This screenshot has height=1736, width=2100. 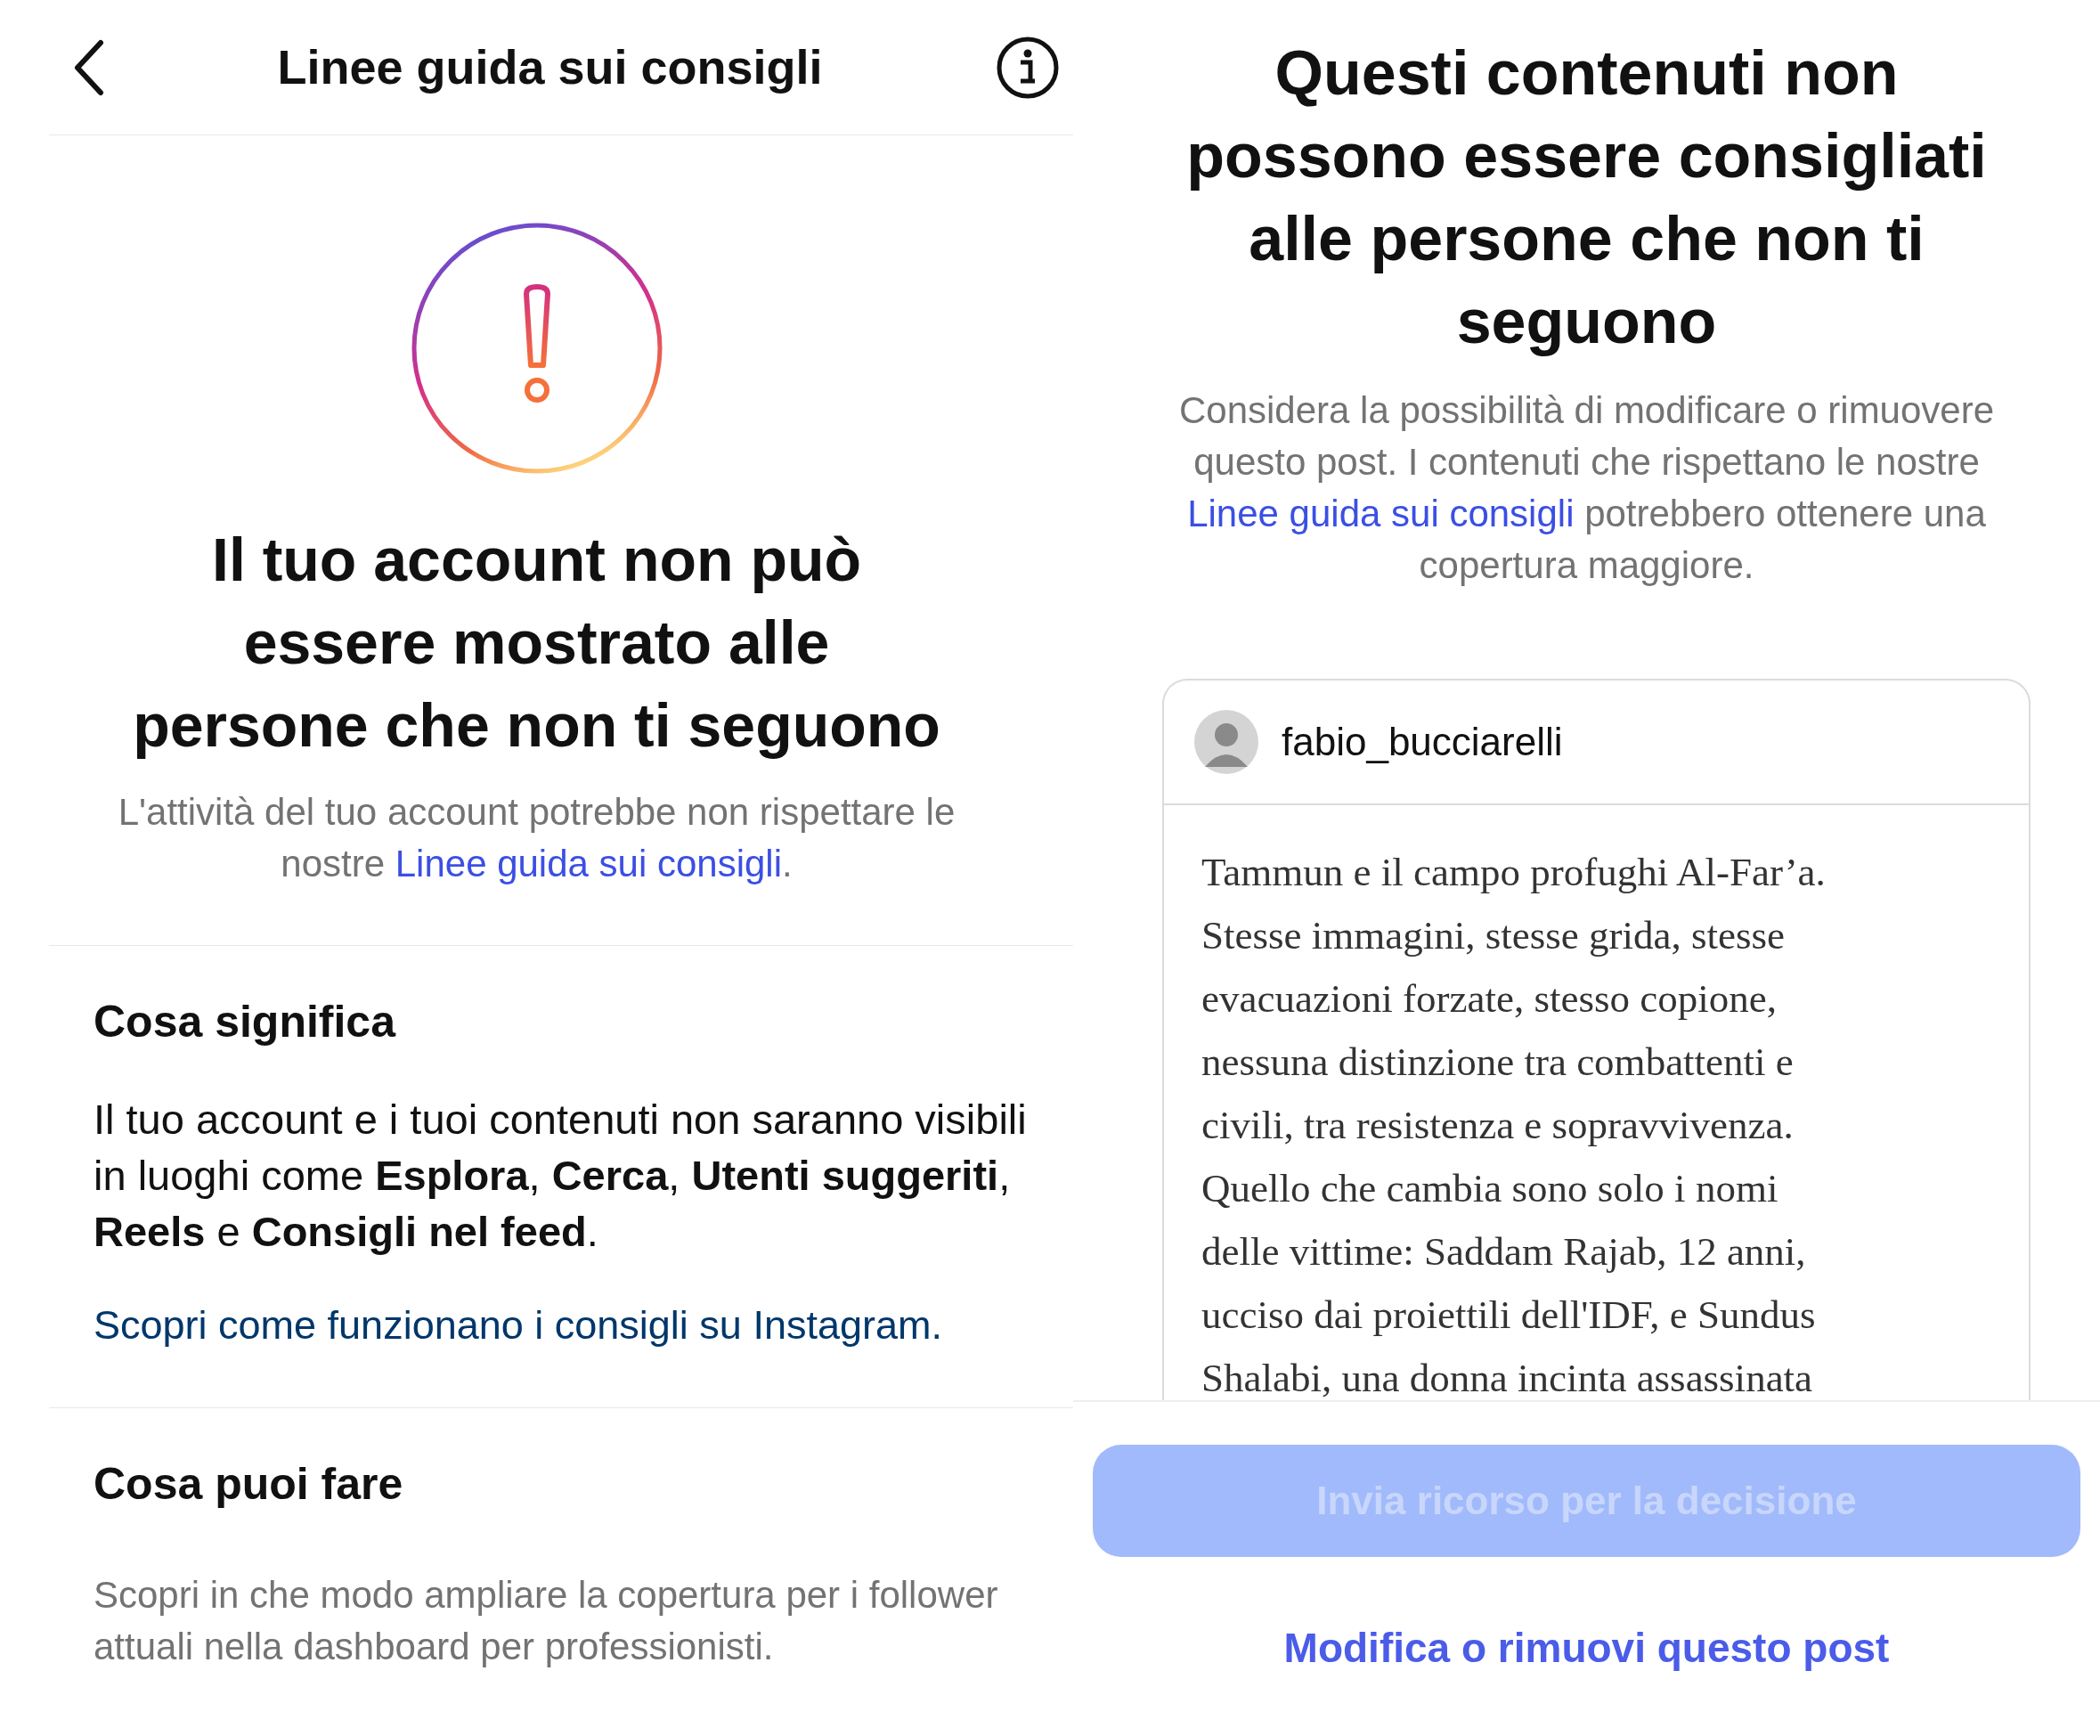 I want to click on edit-post-link: Modifica o rimuovi questo post, so click(x=1586, y=1649).